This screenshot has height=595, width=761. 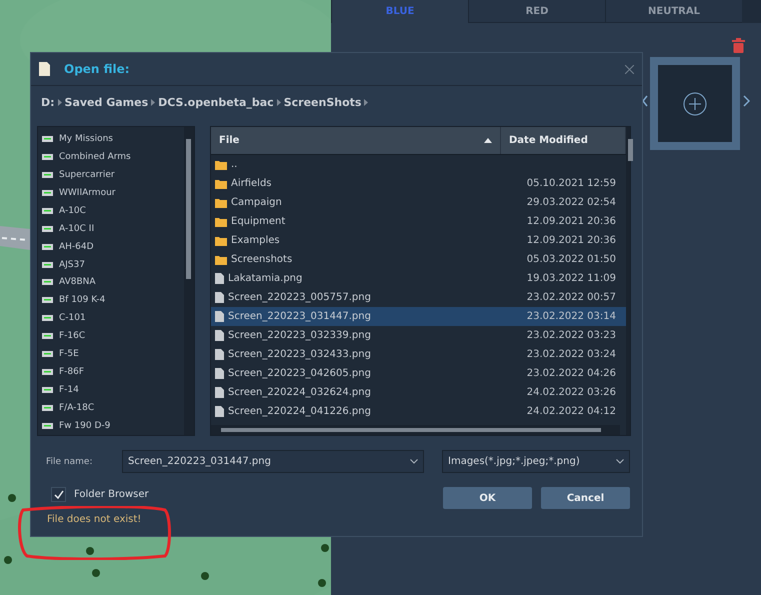 What do you see at coordinates (113, 247) in the screenshot?
I see `folder-item: AH-64D` at bounding box center [113, 247].